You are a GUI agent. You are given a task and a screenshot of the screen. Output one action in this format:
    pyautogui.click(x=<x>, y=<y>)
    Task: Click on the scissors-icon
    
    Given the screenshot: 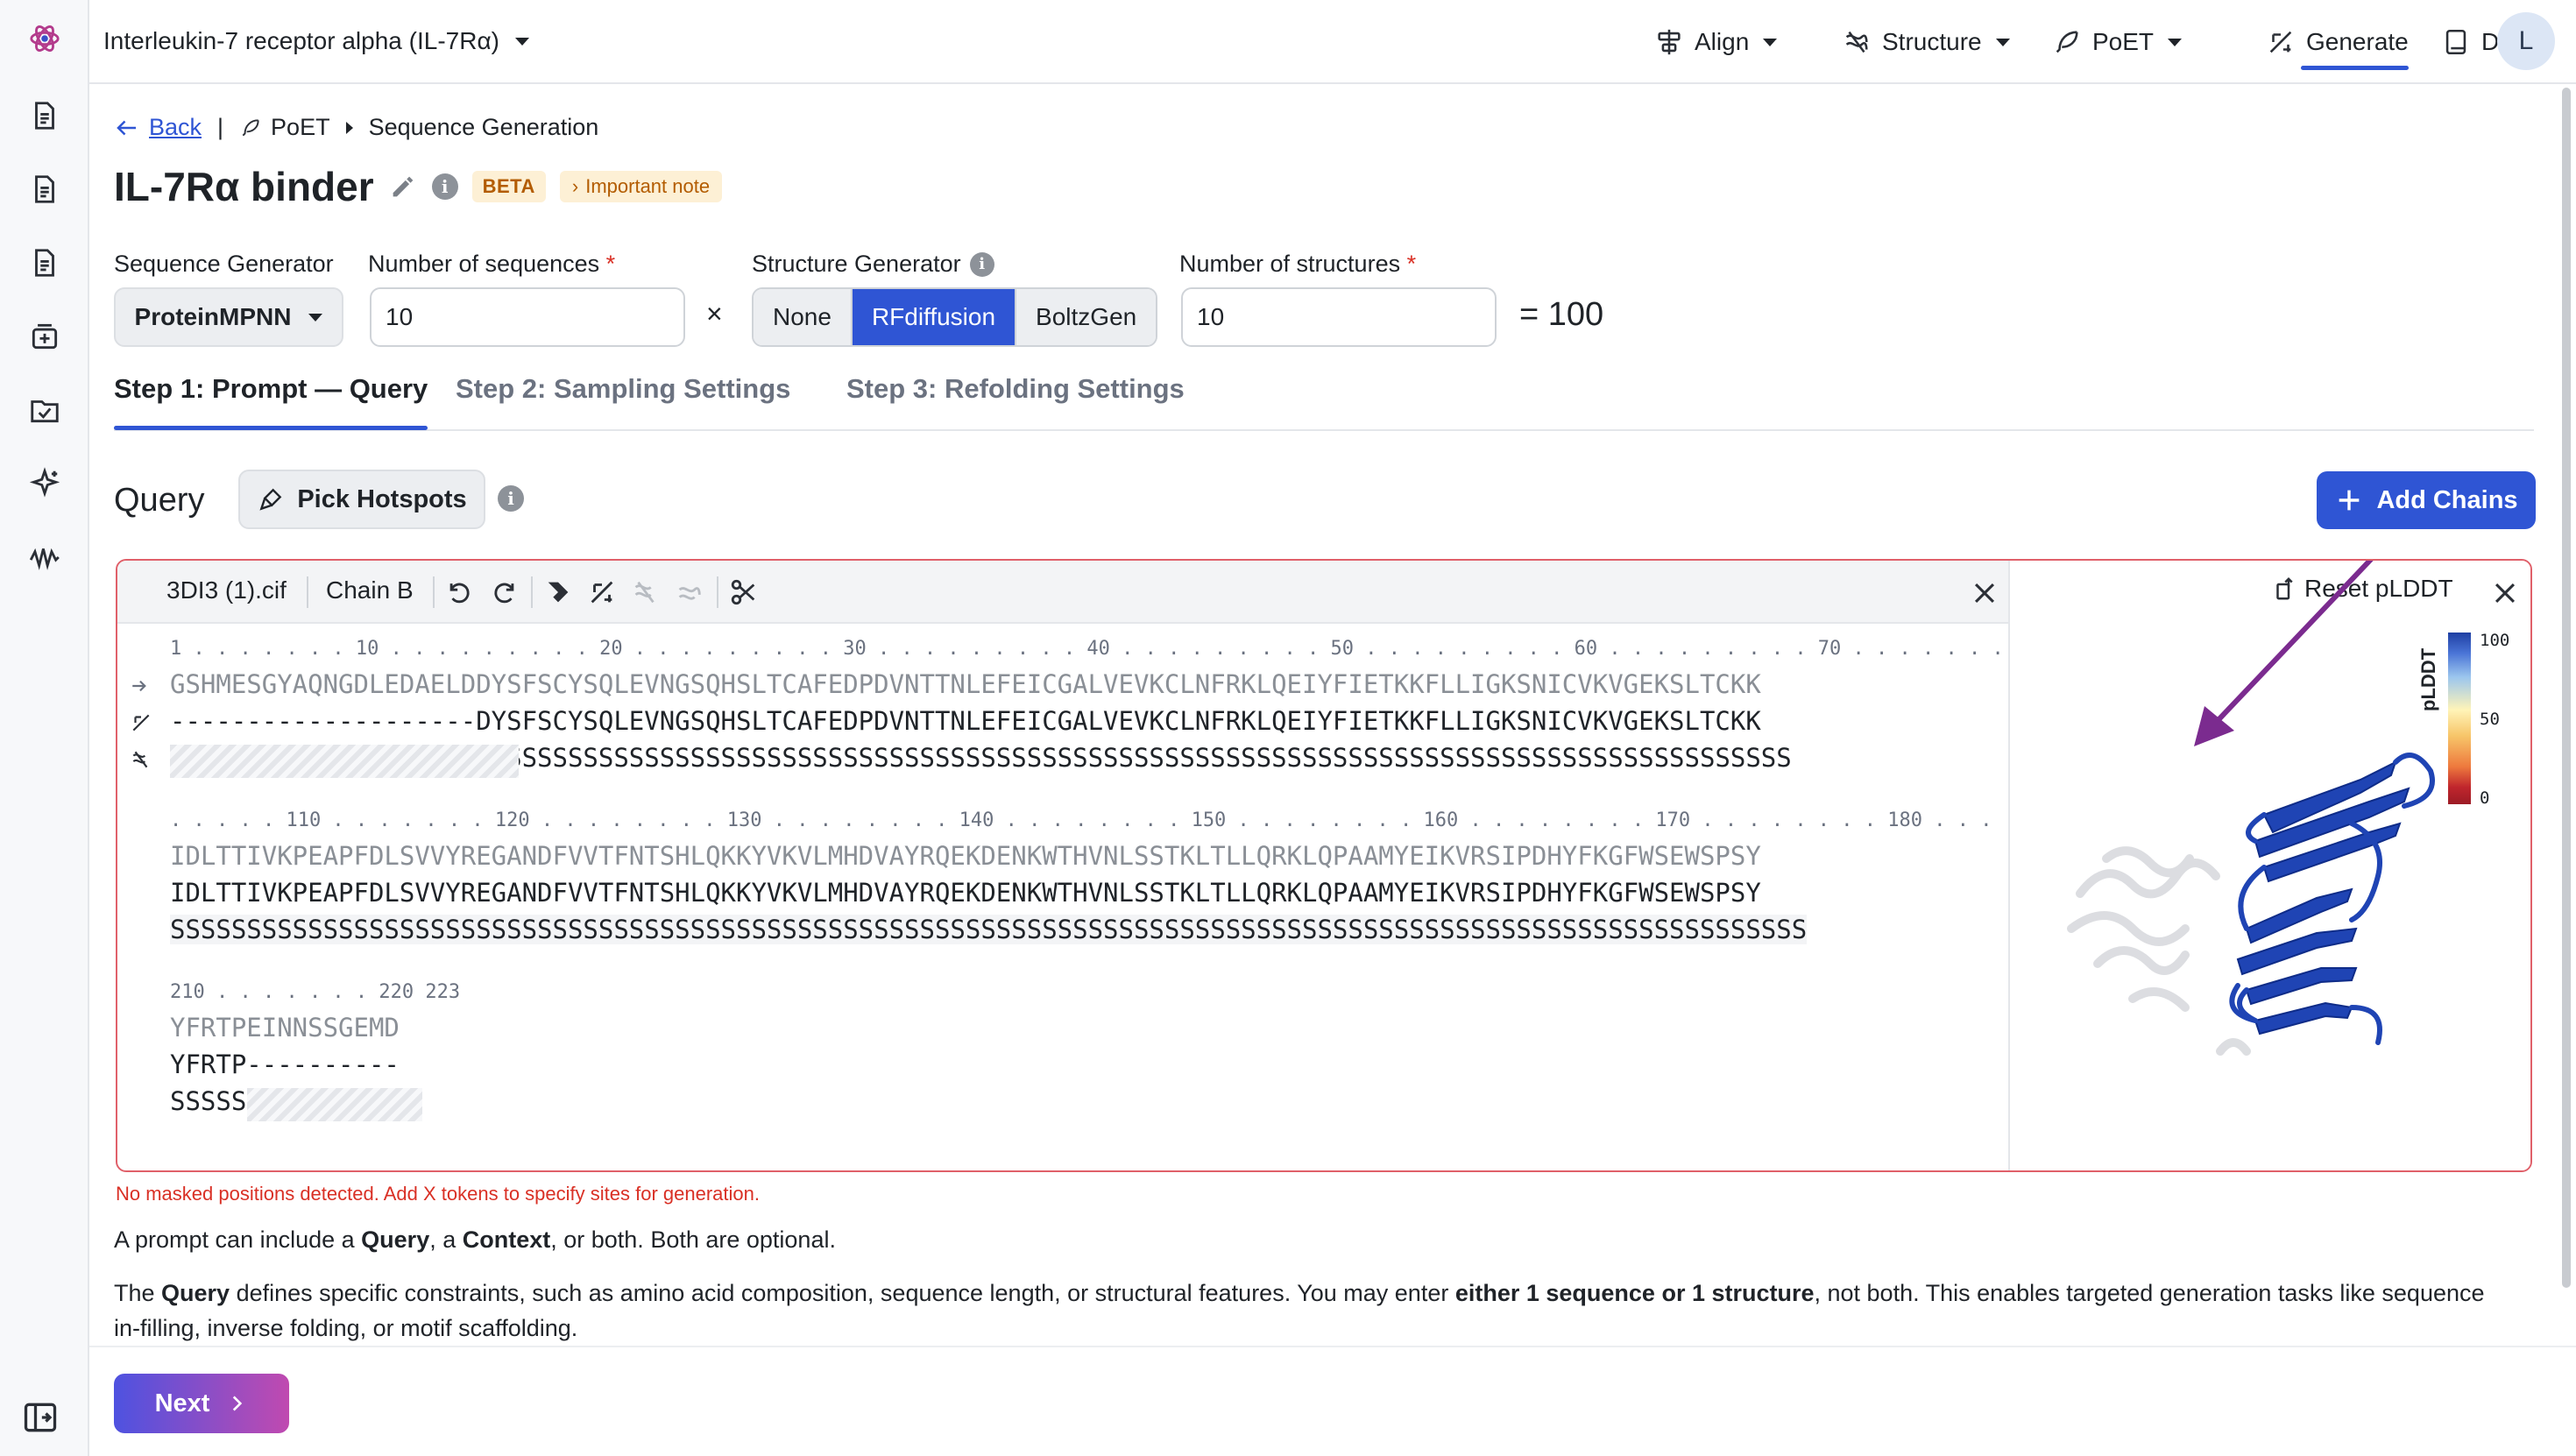 What is the action you would take?
    pyautogui.click(x=744, y=592)
    